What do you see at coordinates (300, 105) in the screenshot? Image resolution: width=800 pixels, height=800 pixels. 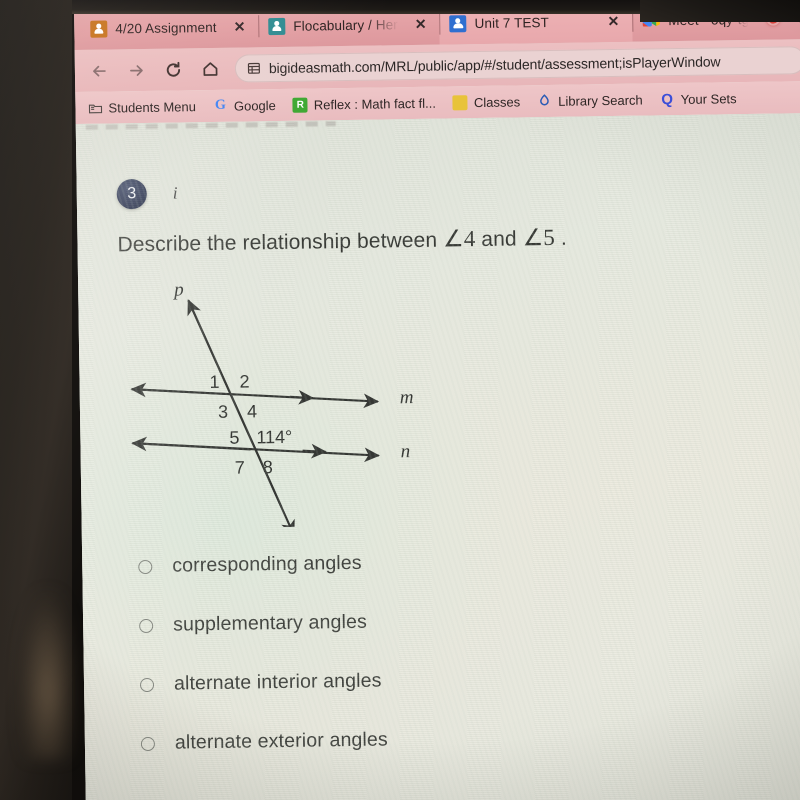 I see `reflex-r-icon: R` at bounding box center [300, 105].